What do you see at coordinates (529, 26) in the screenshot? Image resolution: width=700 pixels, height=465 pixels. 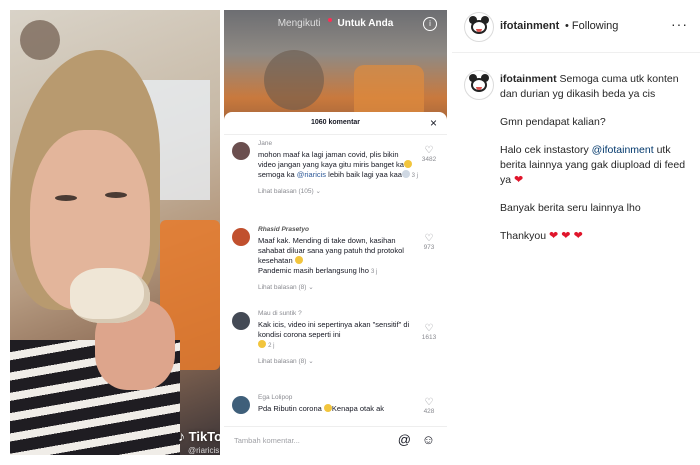 I see `username-link: ifotainment` at bounding box center [529, 26].